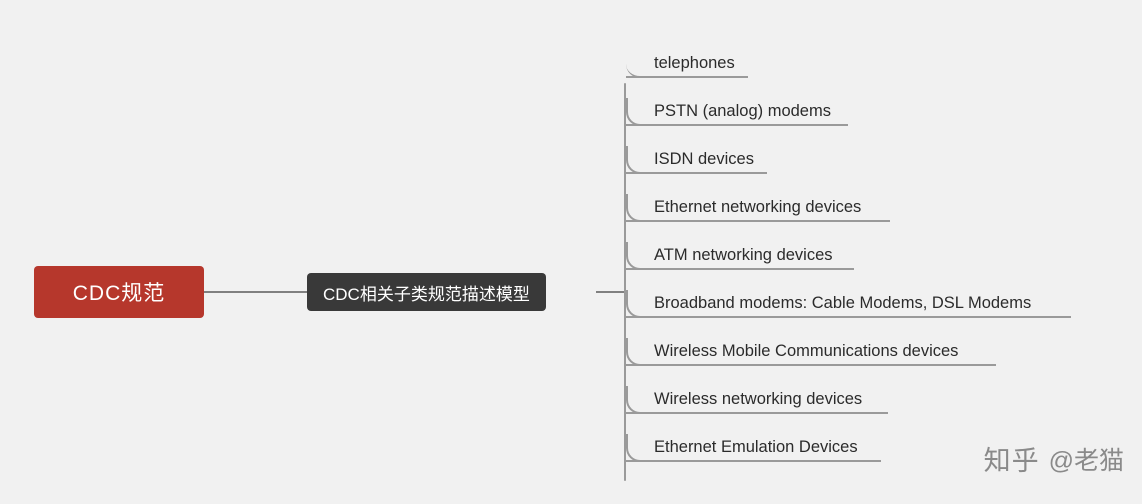 This screenshot has width=1142, height=504. I want to click on leaf-label: telephones, so click(694, 63).